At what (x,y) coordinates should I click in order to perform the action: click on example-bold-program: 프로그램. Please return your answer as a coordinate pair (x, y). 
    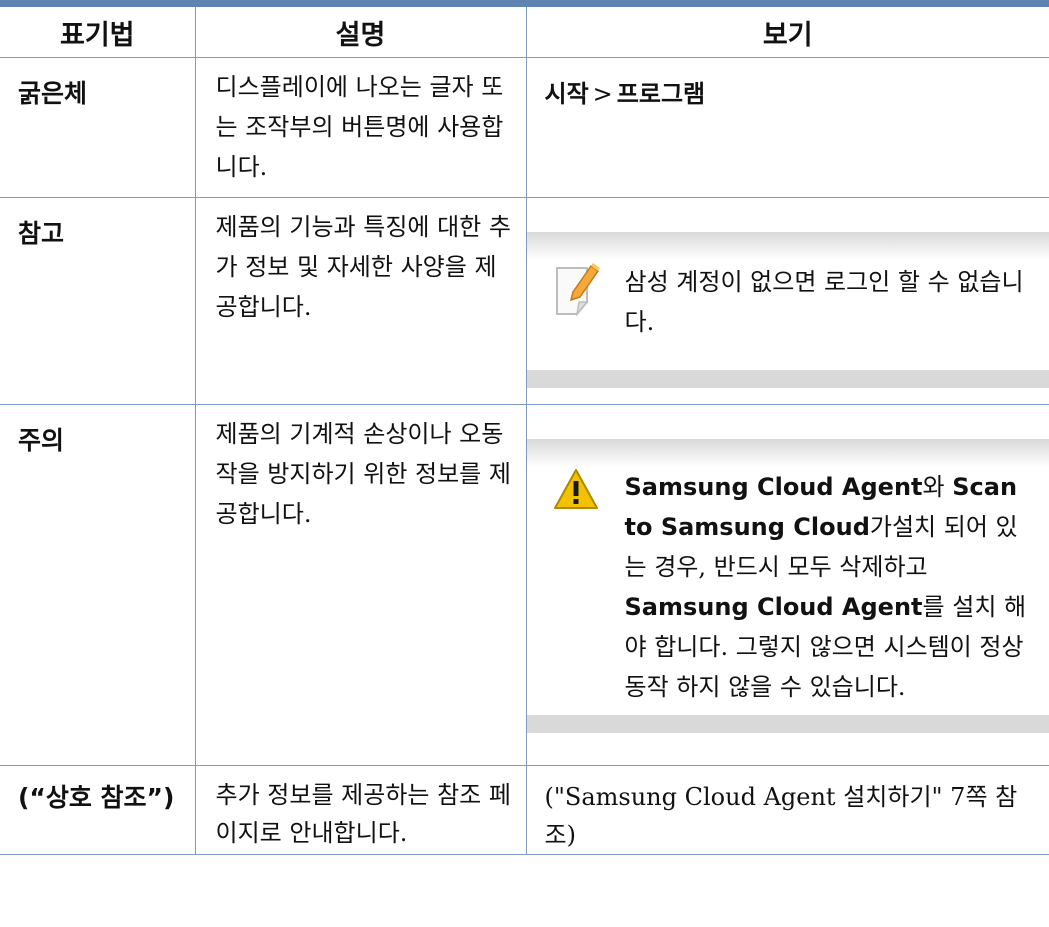
    Looking at the image, I should click on (661, 94).